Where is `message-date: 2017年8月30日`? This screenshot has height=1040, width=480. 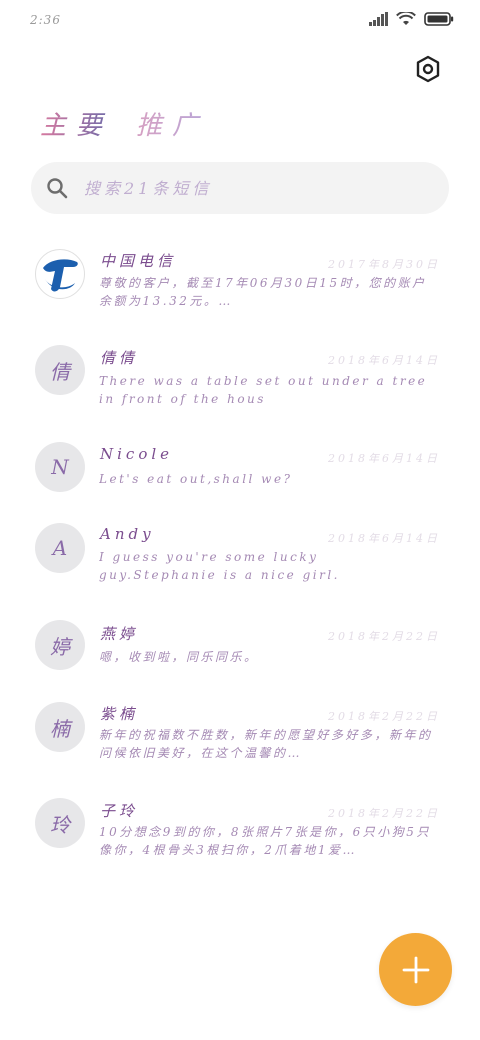 message-date: 2017年8月30日 is located at coordinates (384, 264).